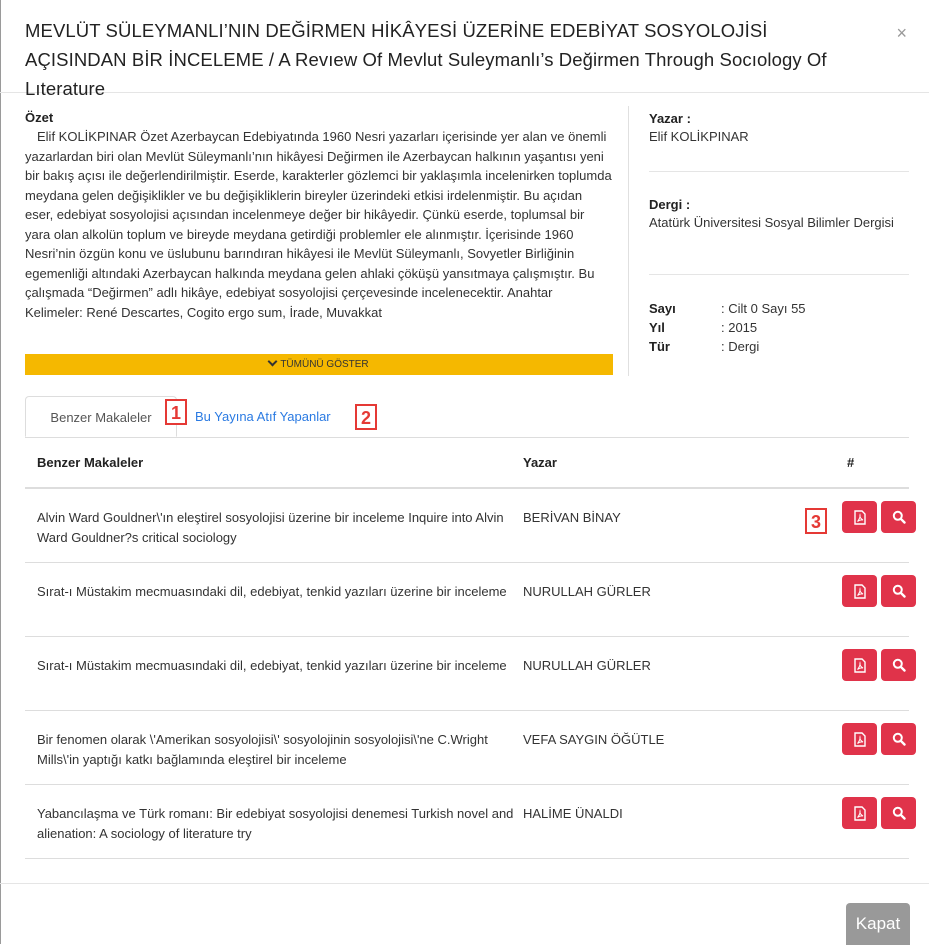 Image resolution: width=929 pixels, height=945 pixels. Describe the element at coordinates (272, 361) in the screenshot. I see `chevron-down-icon` at that location.